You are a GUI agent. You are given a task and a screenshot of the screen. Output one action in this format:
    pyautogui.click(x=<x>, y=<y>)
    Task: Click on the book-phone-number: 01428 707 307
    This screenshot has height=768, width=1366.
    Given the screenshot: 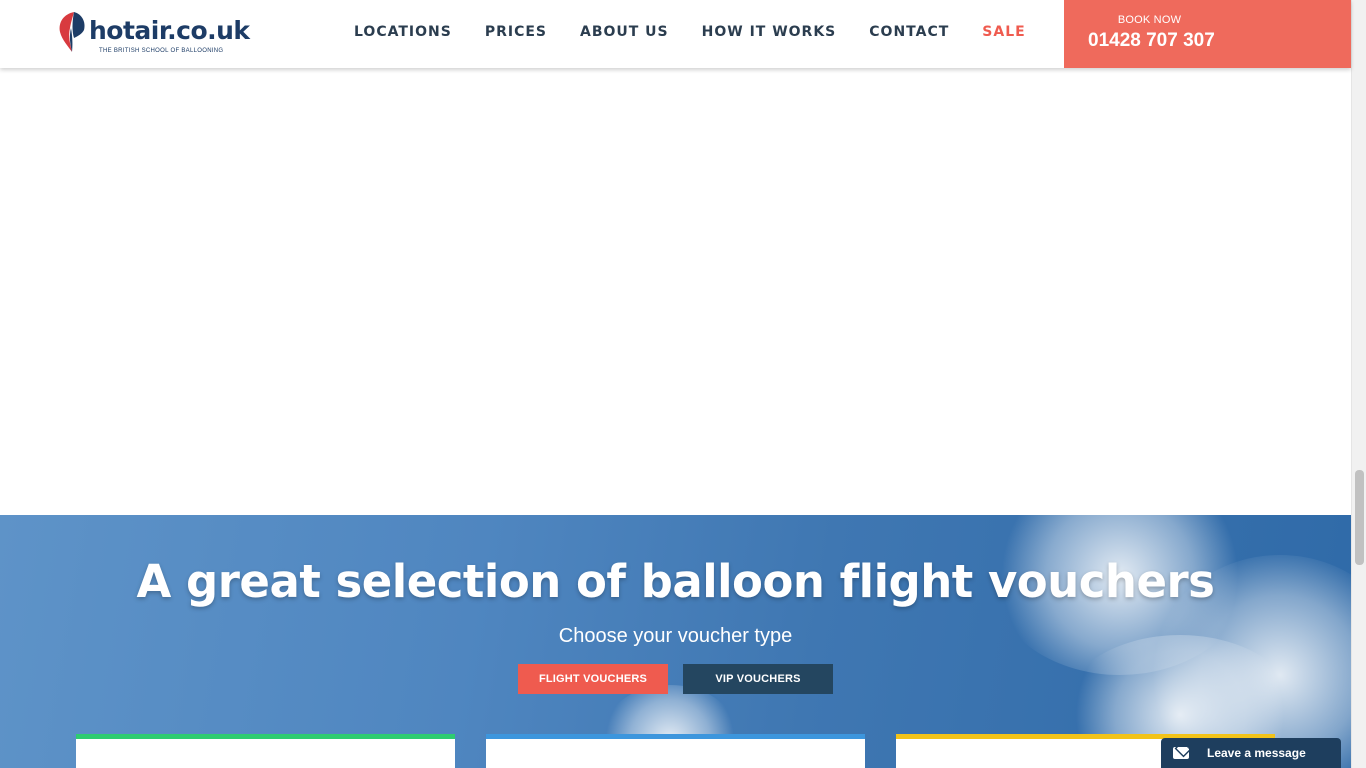 What is the action you would take?
    pyautogui.click(x=1151, y=41)
    